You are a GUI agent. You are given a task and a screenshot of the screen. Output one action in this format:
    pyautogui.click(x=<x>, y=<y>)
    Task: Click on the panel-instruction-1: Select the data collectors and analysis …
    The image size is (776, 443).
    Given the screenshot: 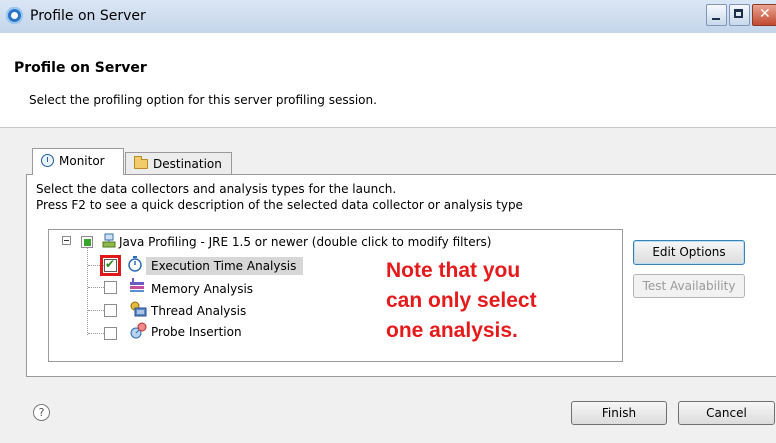 What is the action you would take?
    pyautogui.click(x=216, y=189)
    